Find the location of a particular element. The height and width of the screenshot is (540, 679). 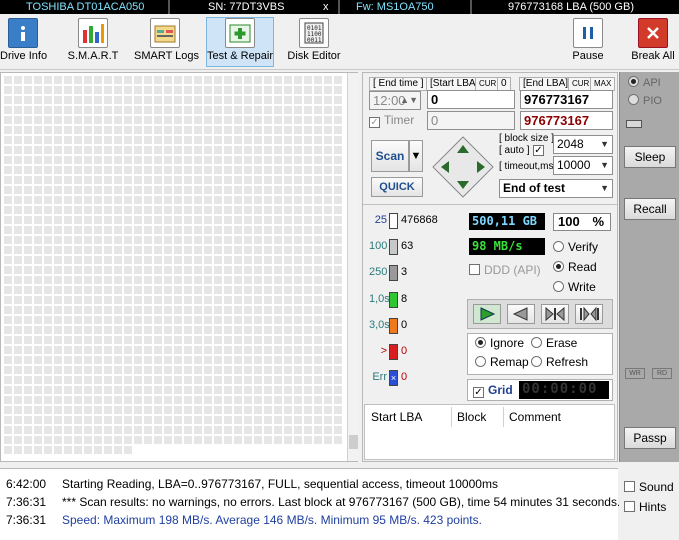

auto-checkbox: ✓ is located at coordinates (538, 150).